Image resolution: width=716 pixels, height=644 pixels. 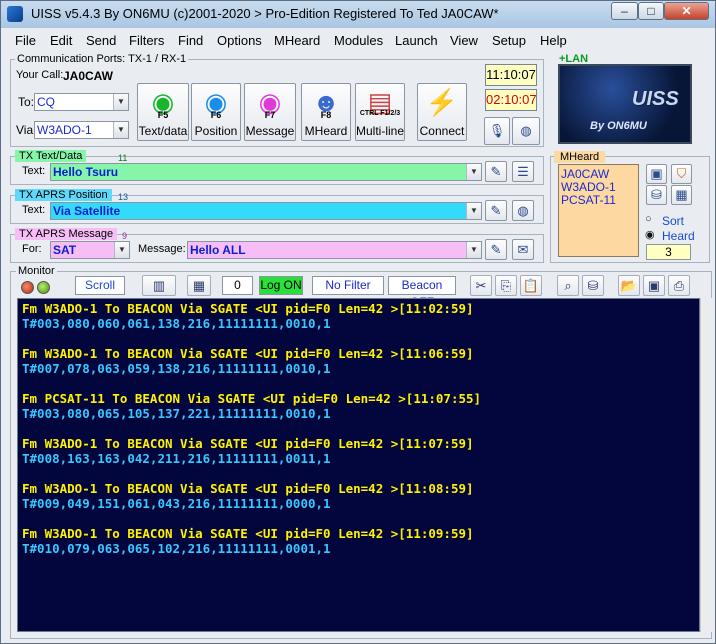 I want to click on list-icon: ☰, so click(x=523, y=171).